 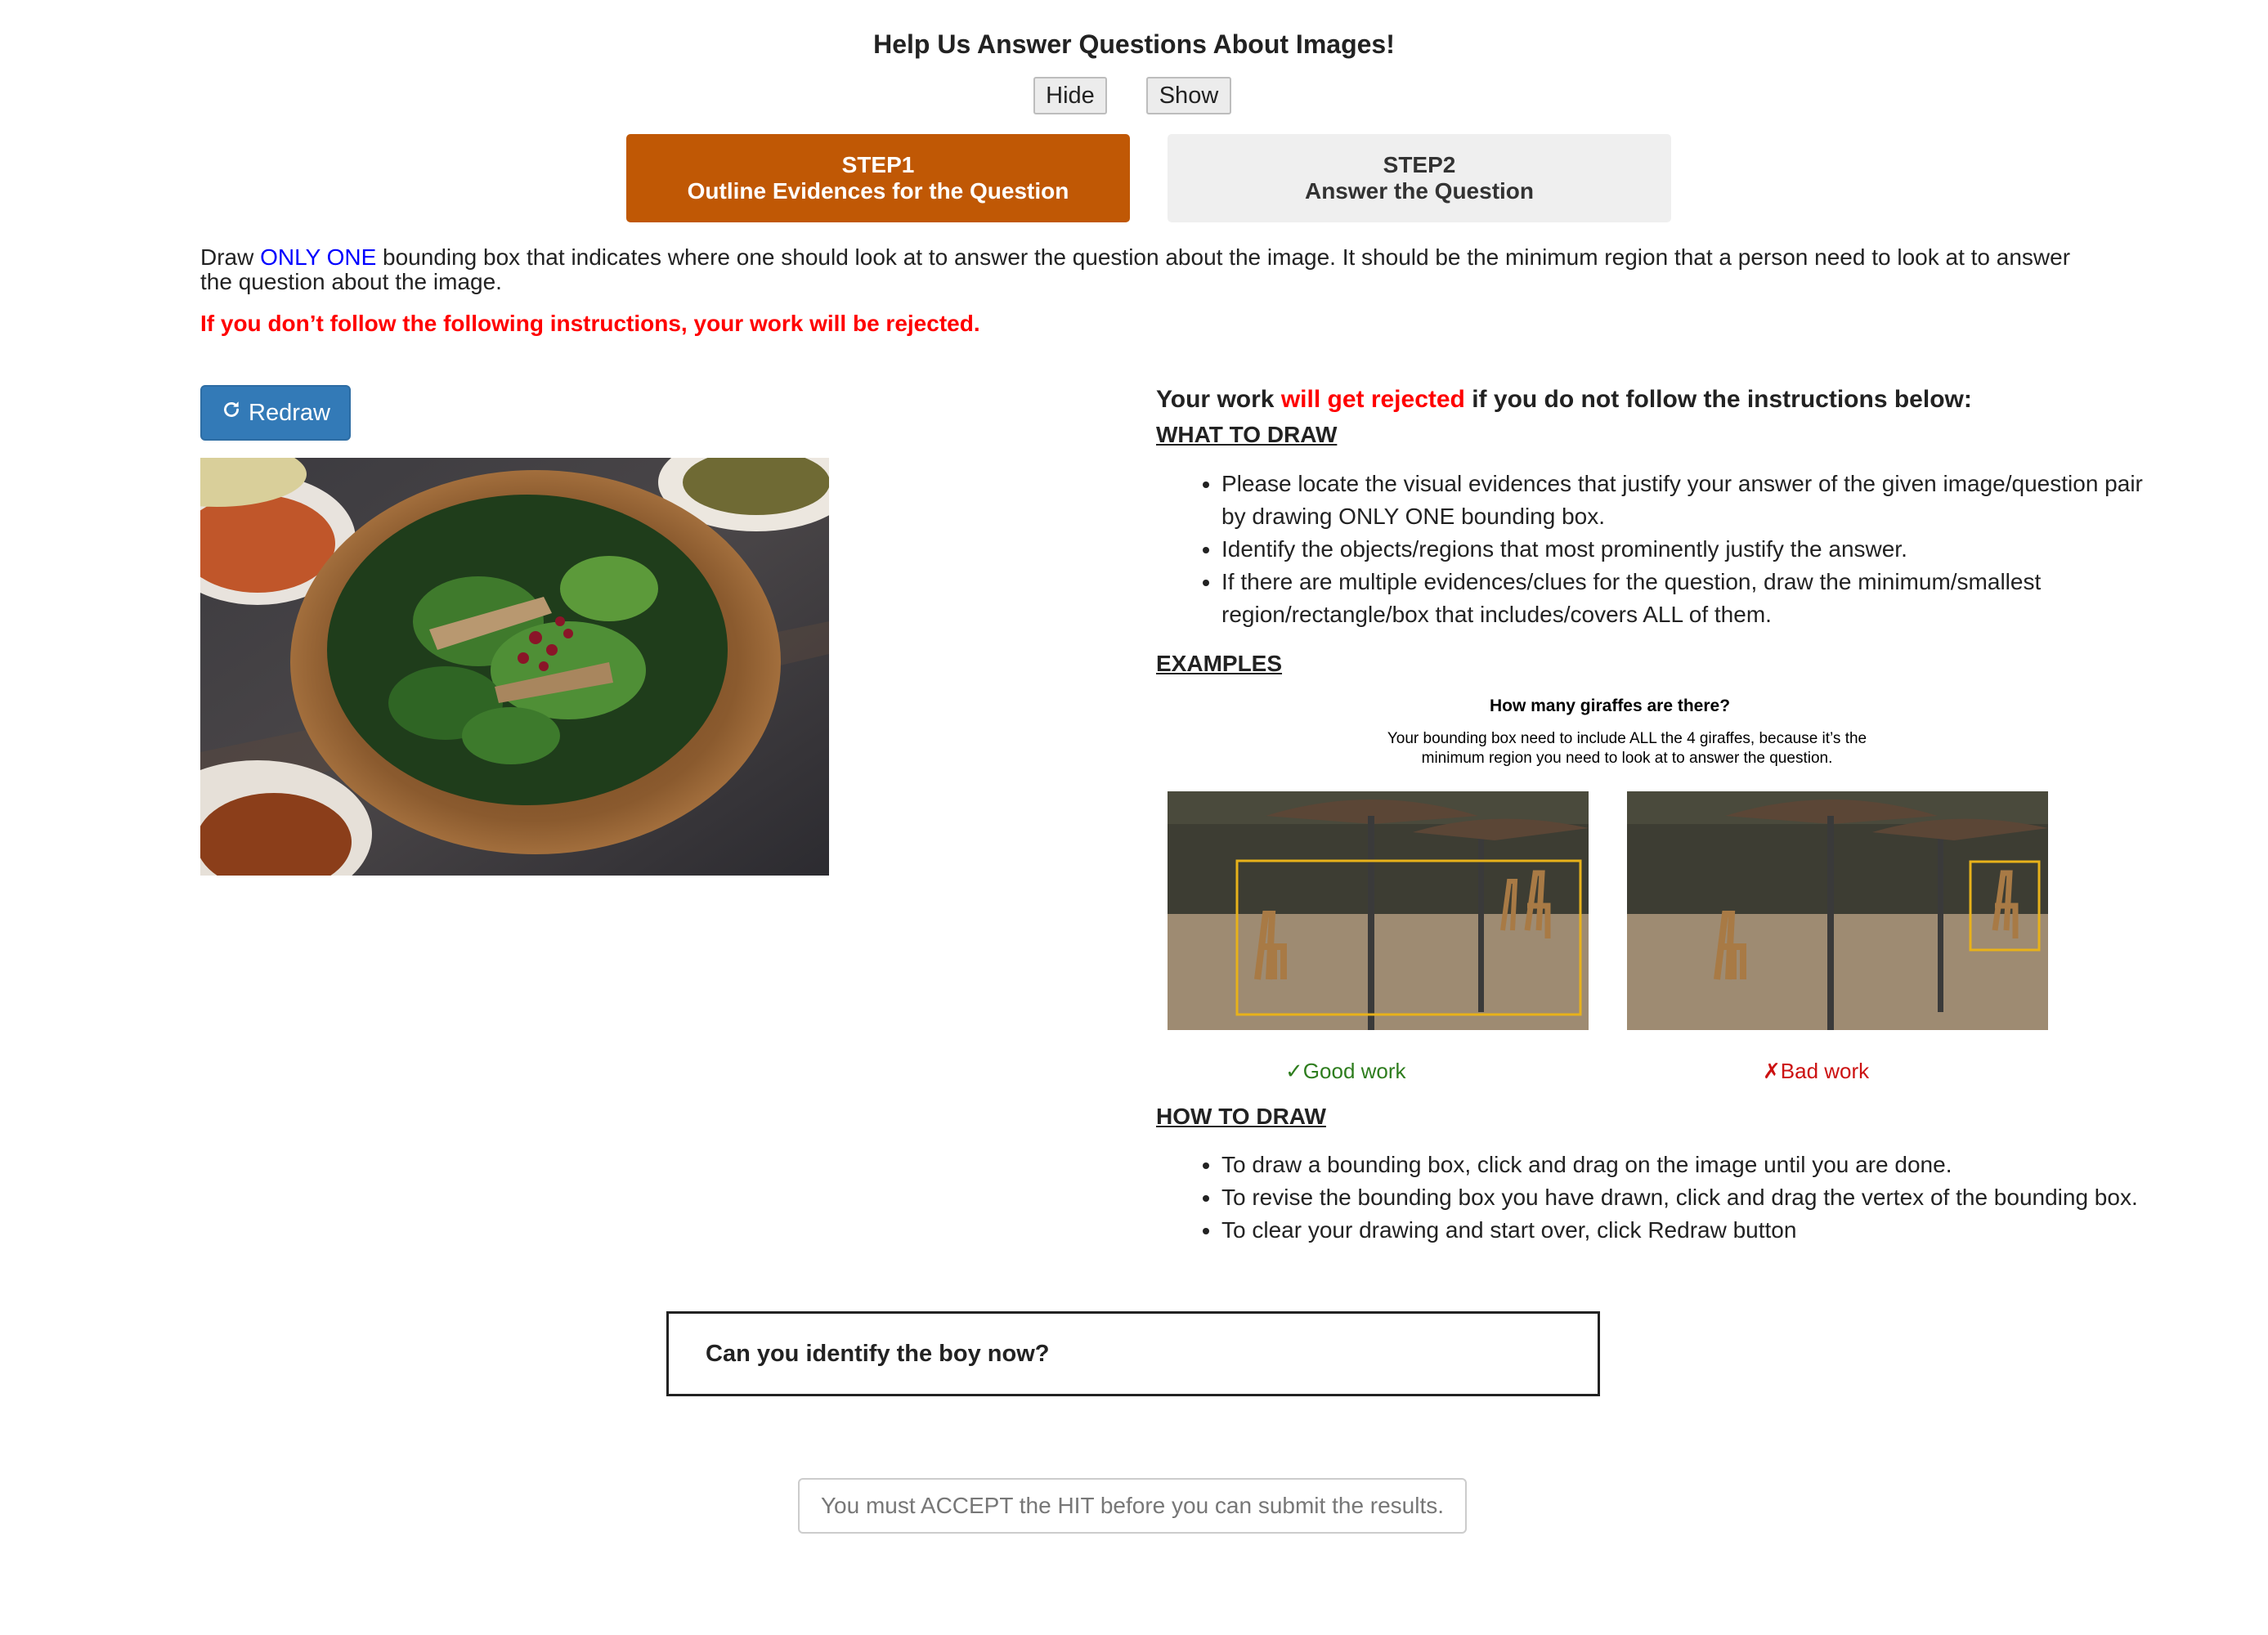 What do you see at coordinates (1372, 399) in the screenshot?
I see `rejection-heading-highlight: will get rejected` at bounding box center [1372, 399].